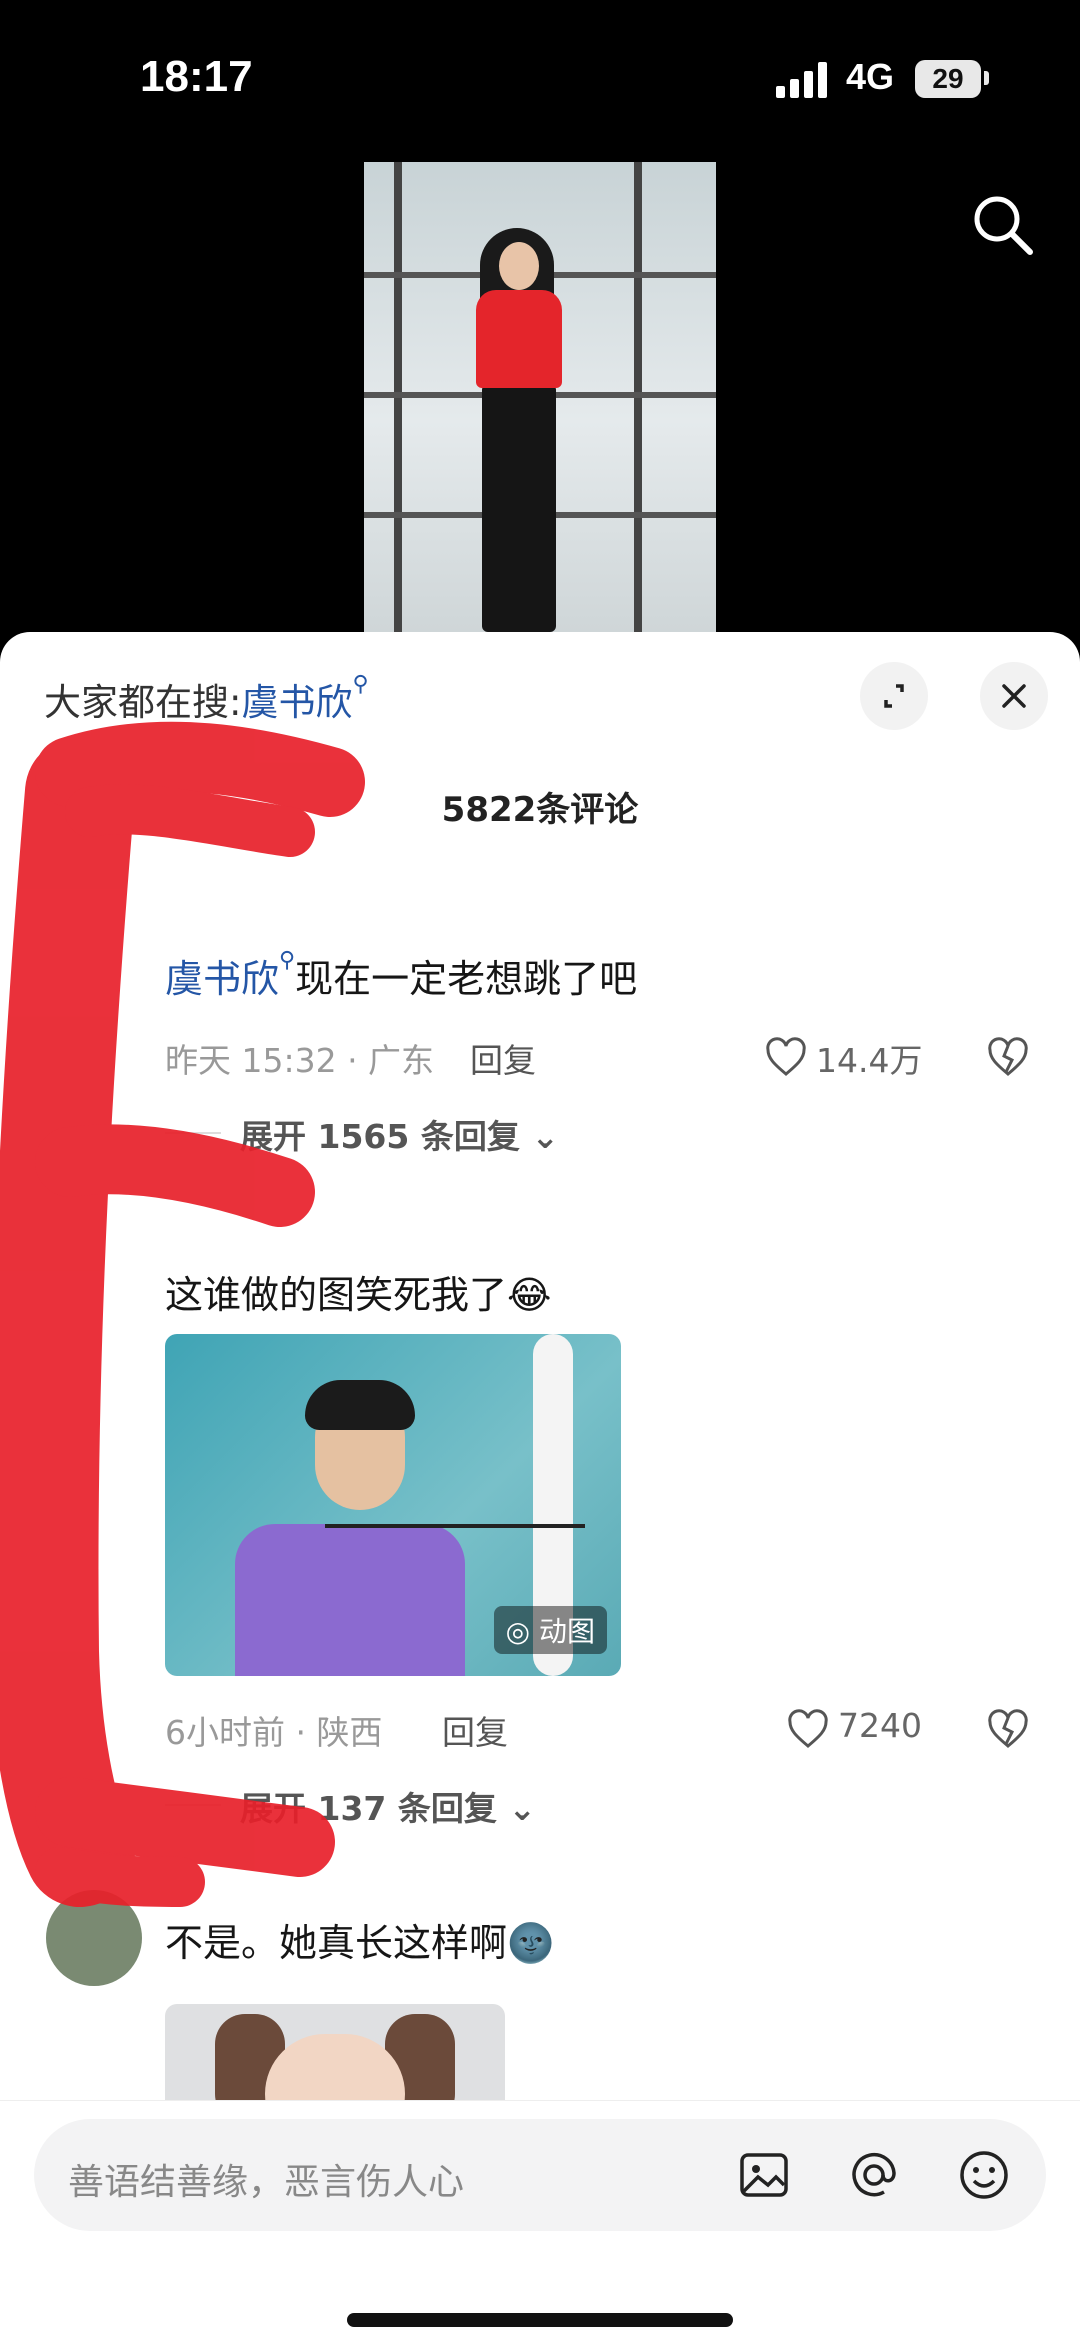 This screenshot has height=2342, width=1080. I want to click on expand-replies-label: 展开 137 条回复, so click(368, 1808).